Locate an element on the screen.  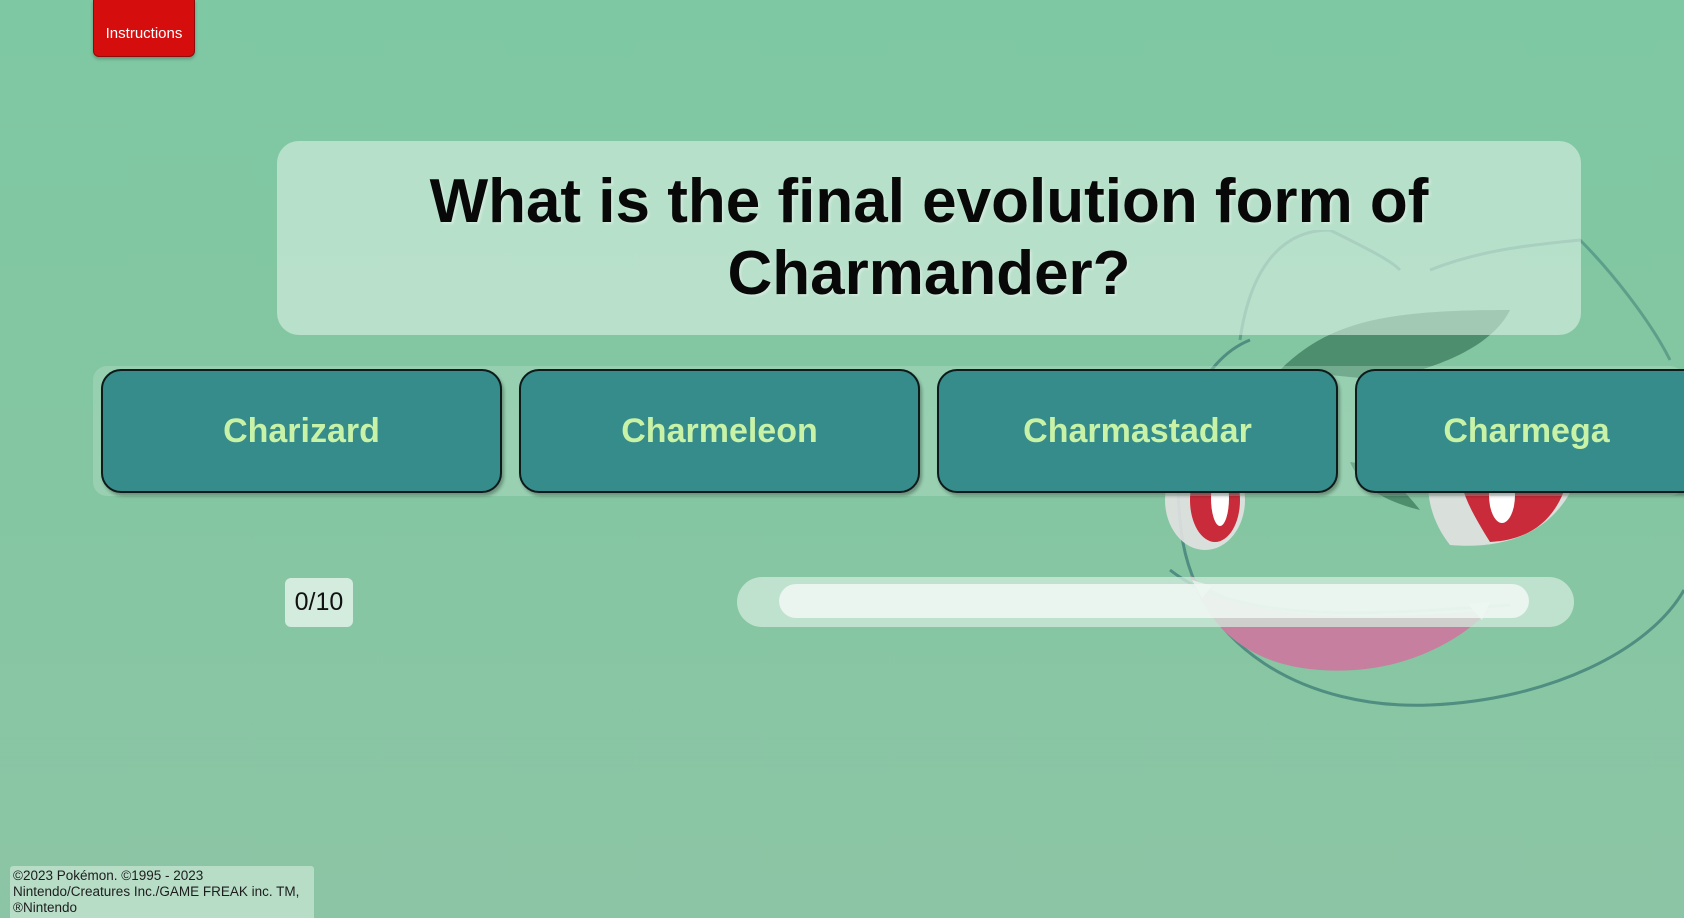
answer-button-4: Charmega is located at coordinates (1519, 431).